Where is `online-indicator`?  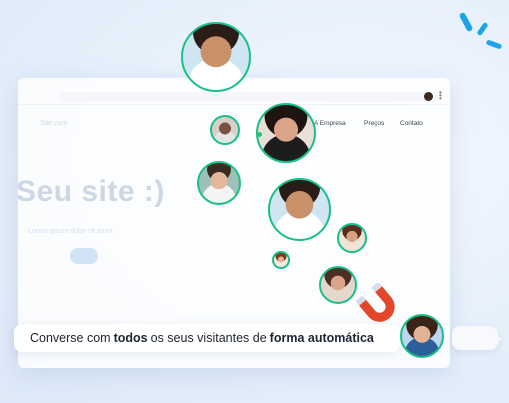 online-indicator is located at coordinates (259, 134).